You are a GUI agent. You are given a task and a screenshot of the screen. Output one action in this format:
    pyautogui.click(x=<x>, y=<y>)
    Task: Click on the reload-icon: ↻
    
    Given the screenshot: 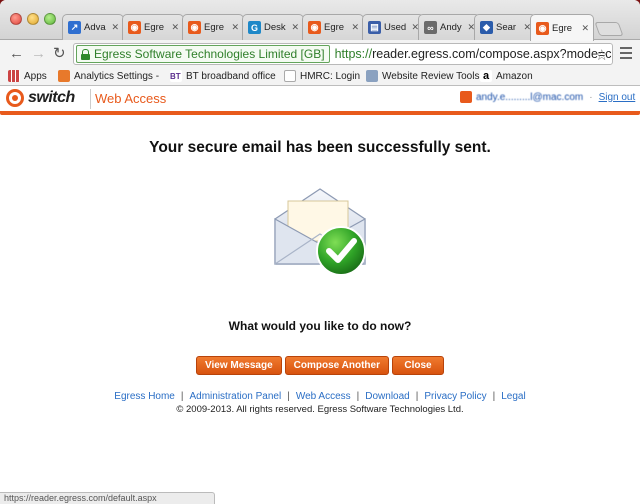 What is the action you would take?
    pyautogui.click(x=59, y=54)
    